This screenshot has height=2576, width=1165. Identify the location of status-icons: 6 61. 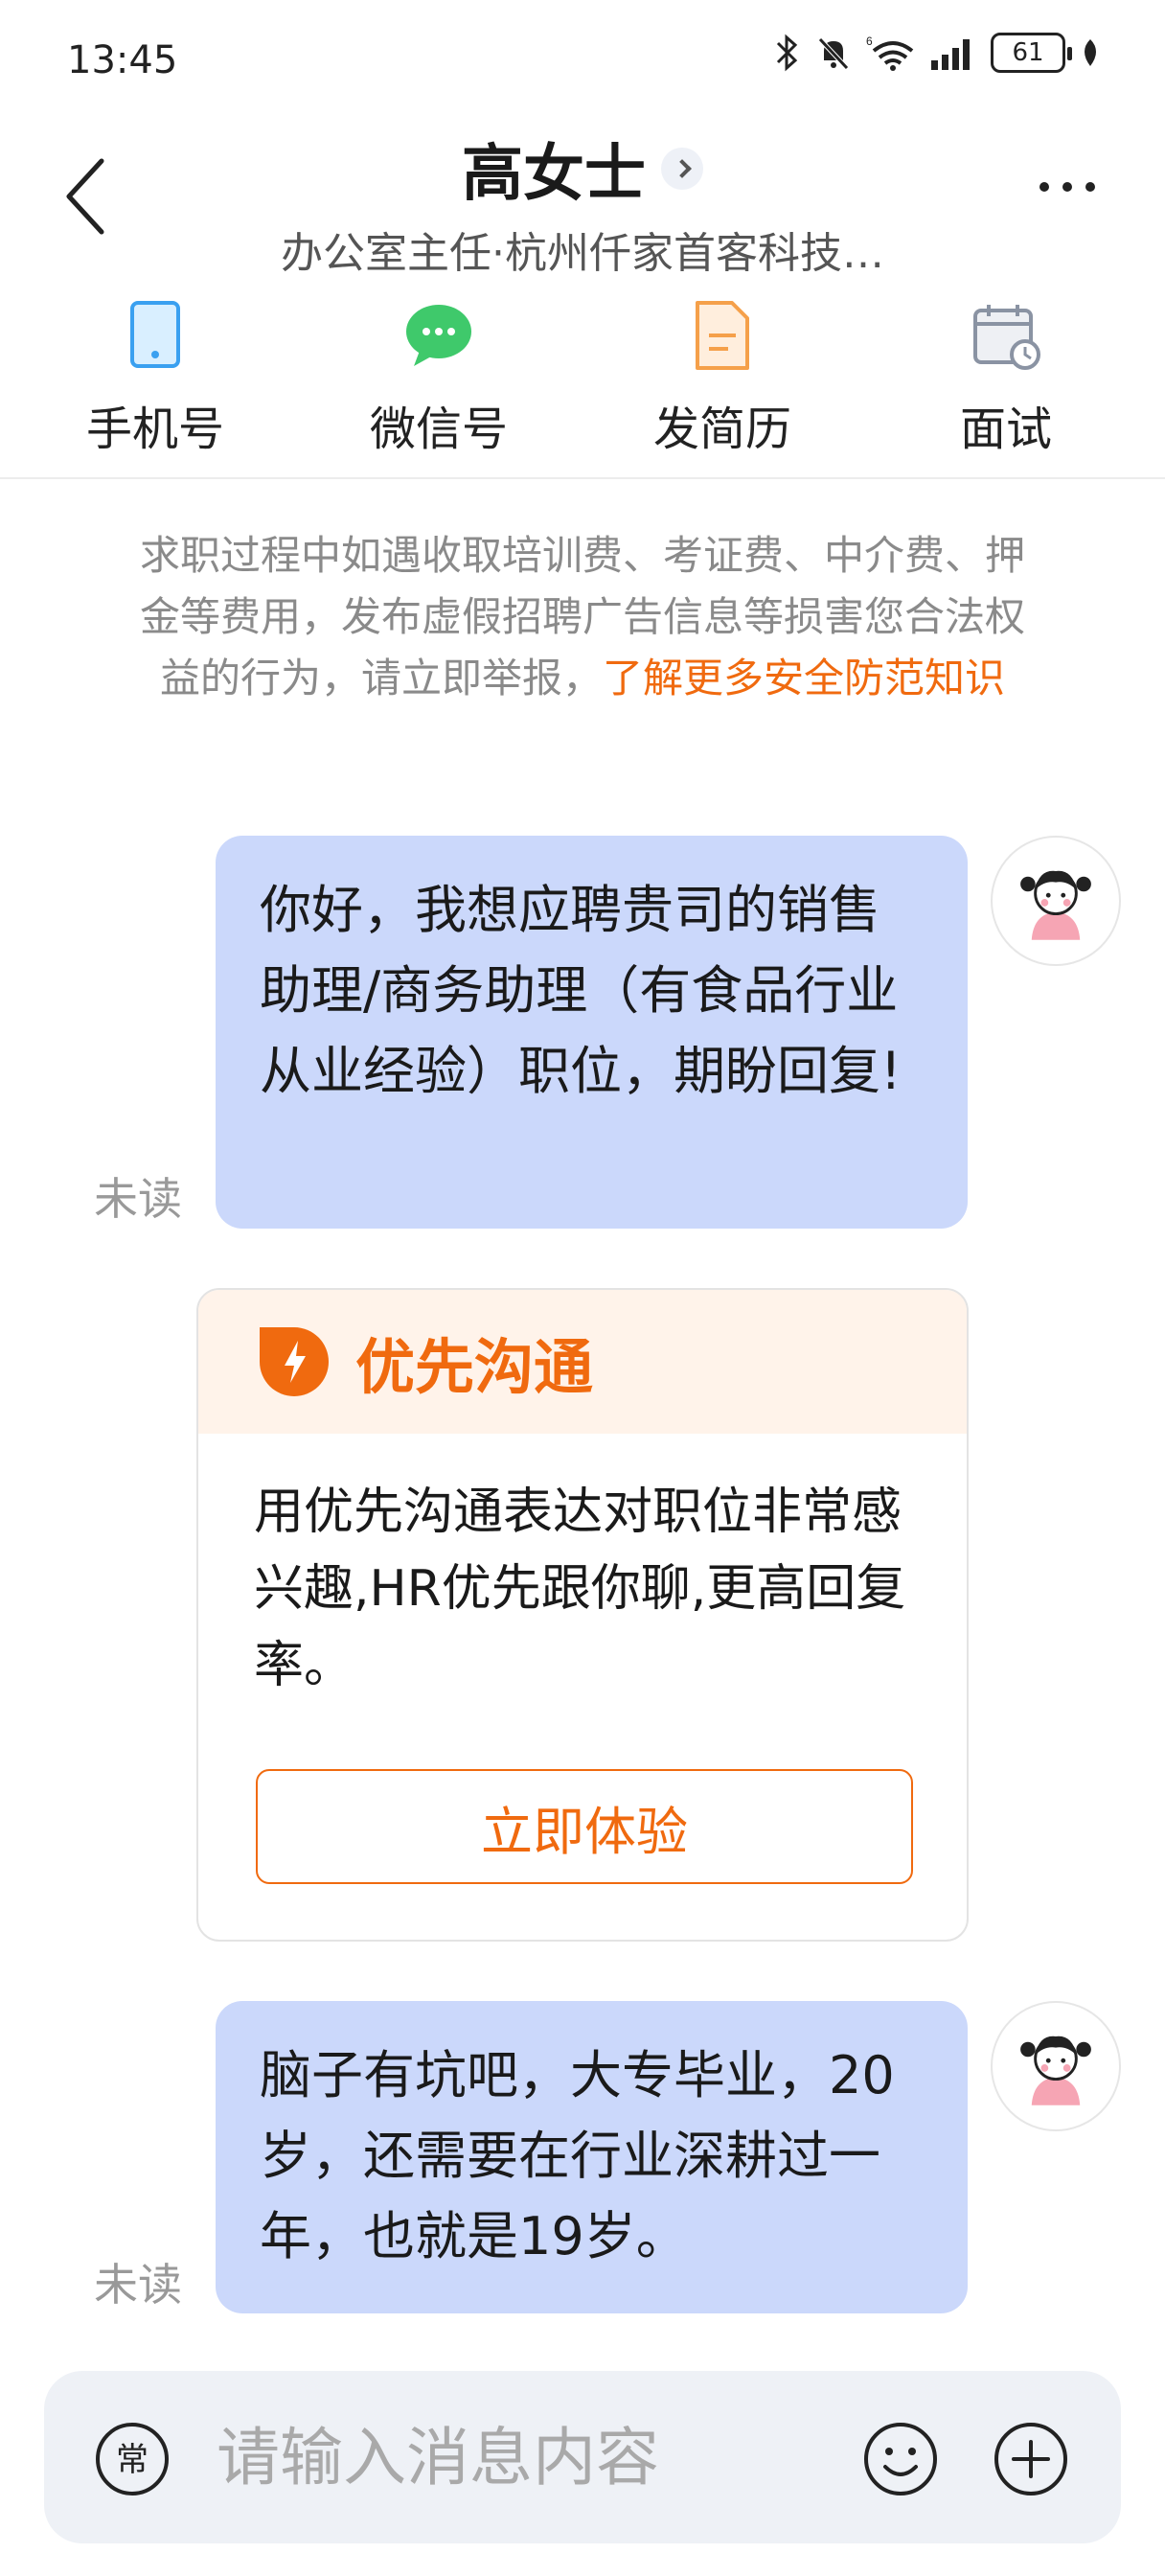
(937, 53).